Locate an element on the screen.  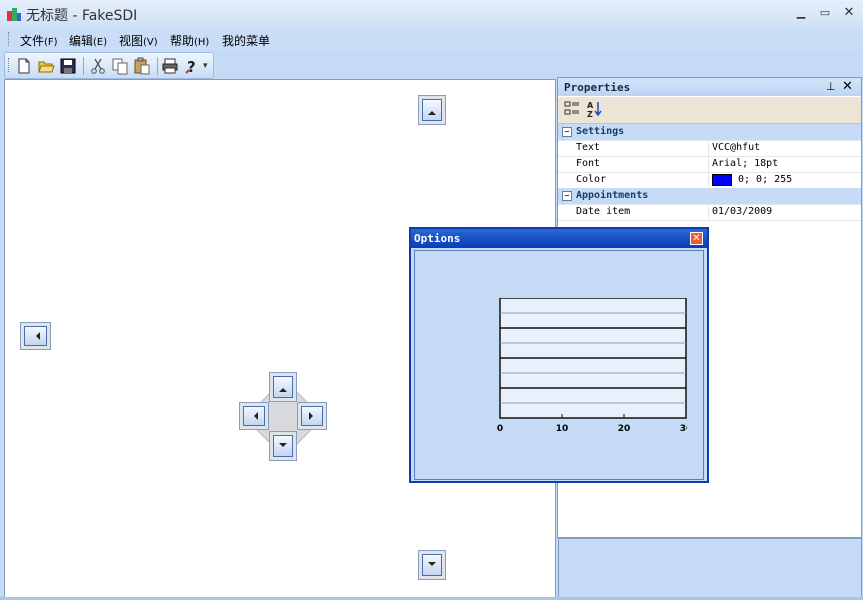
maximize-button: ▭ is located at coordinates (825, 13).